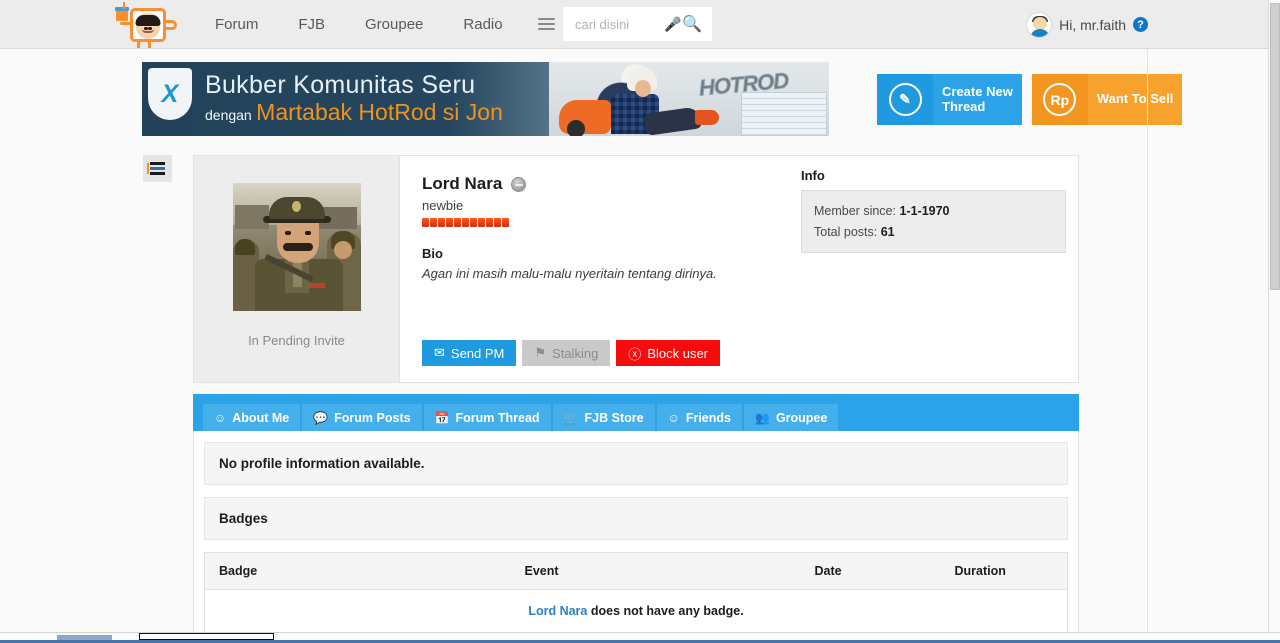  What do you see at coordinates (311, 24) in the screenshot?
I see `nav-item-fjb: FJB` at bounding box center [311, 24].